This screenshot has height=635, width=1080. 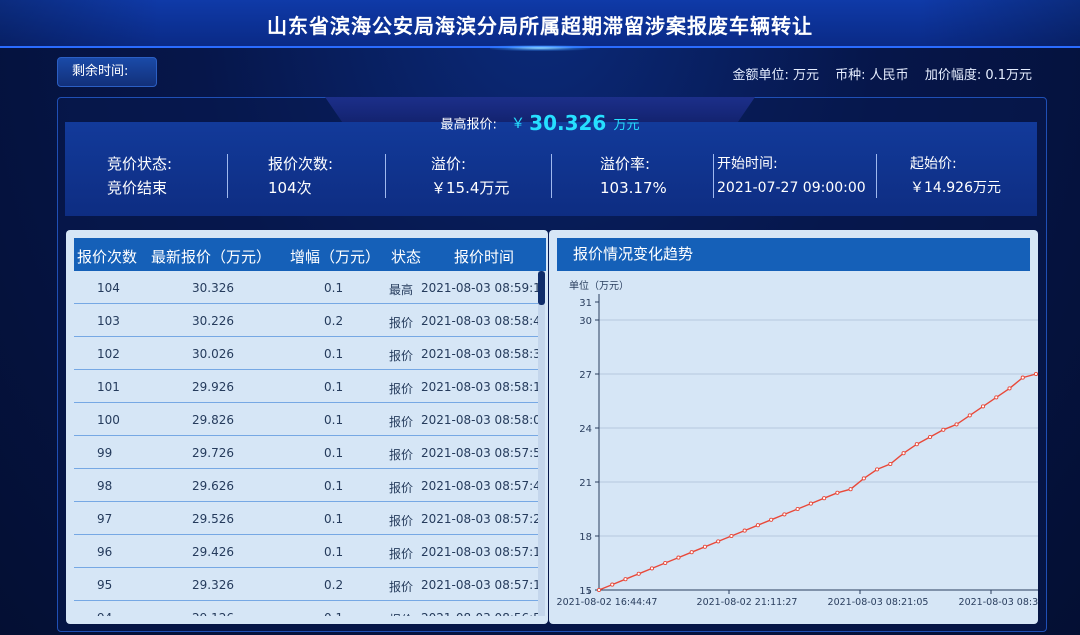 What do you see at coordinates (479, 288) in the screenshot?
I see `cell-bid-time: 2021-08-03 08:59:10` at bounding box center [479, 288].